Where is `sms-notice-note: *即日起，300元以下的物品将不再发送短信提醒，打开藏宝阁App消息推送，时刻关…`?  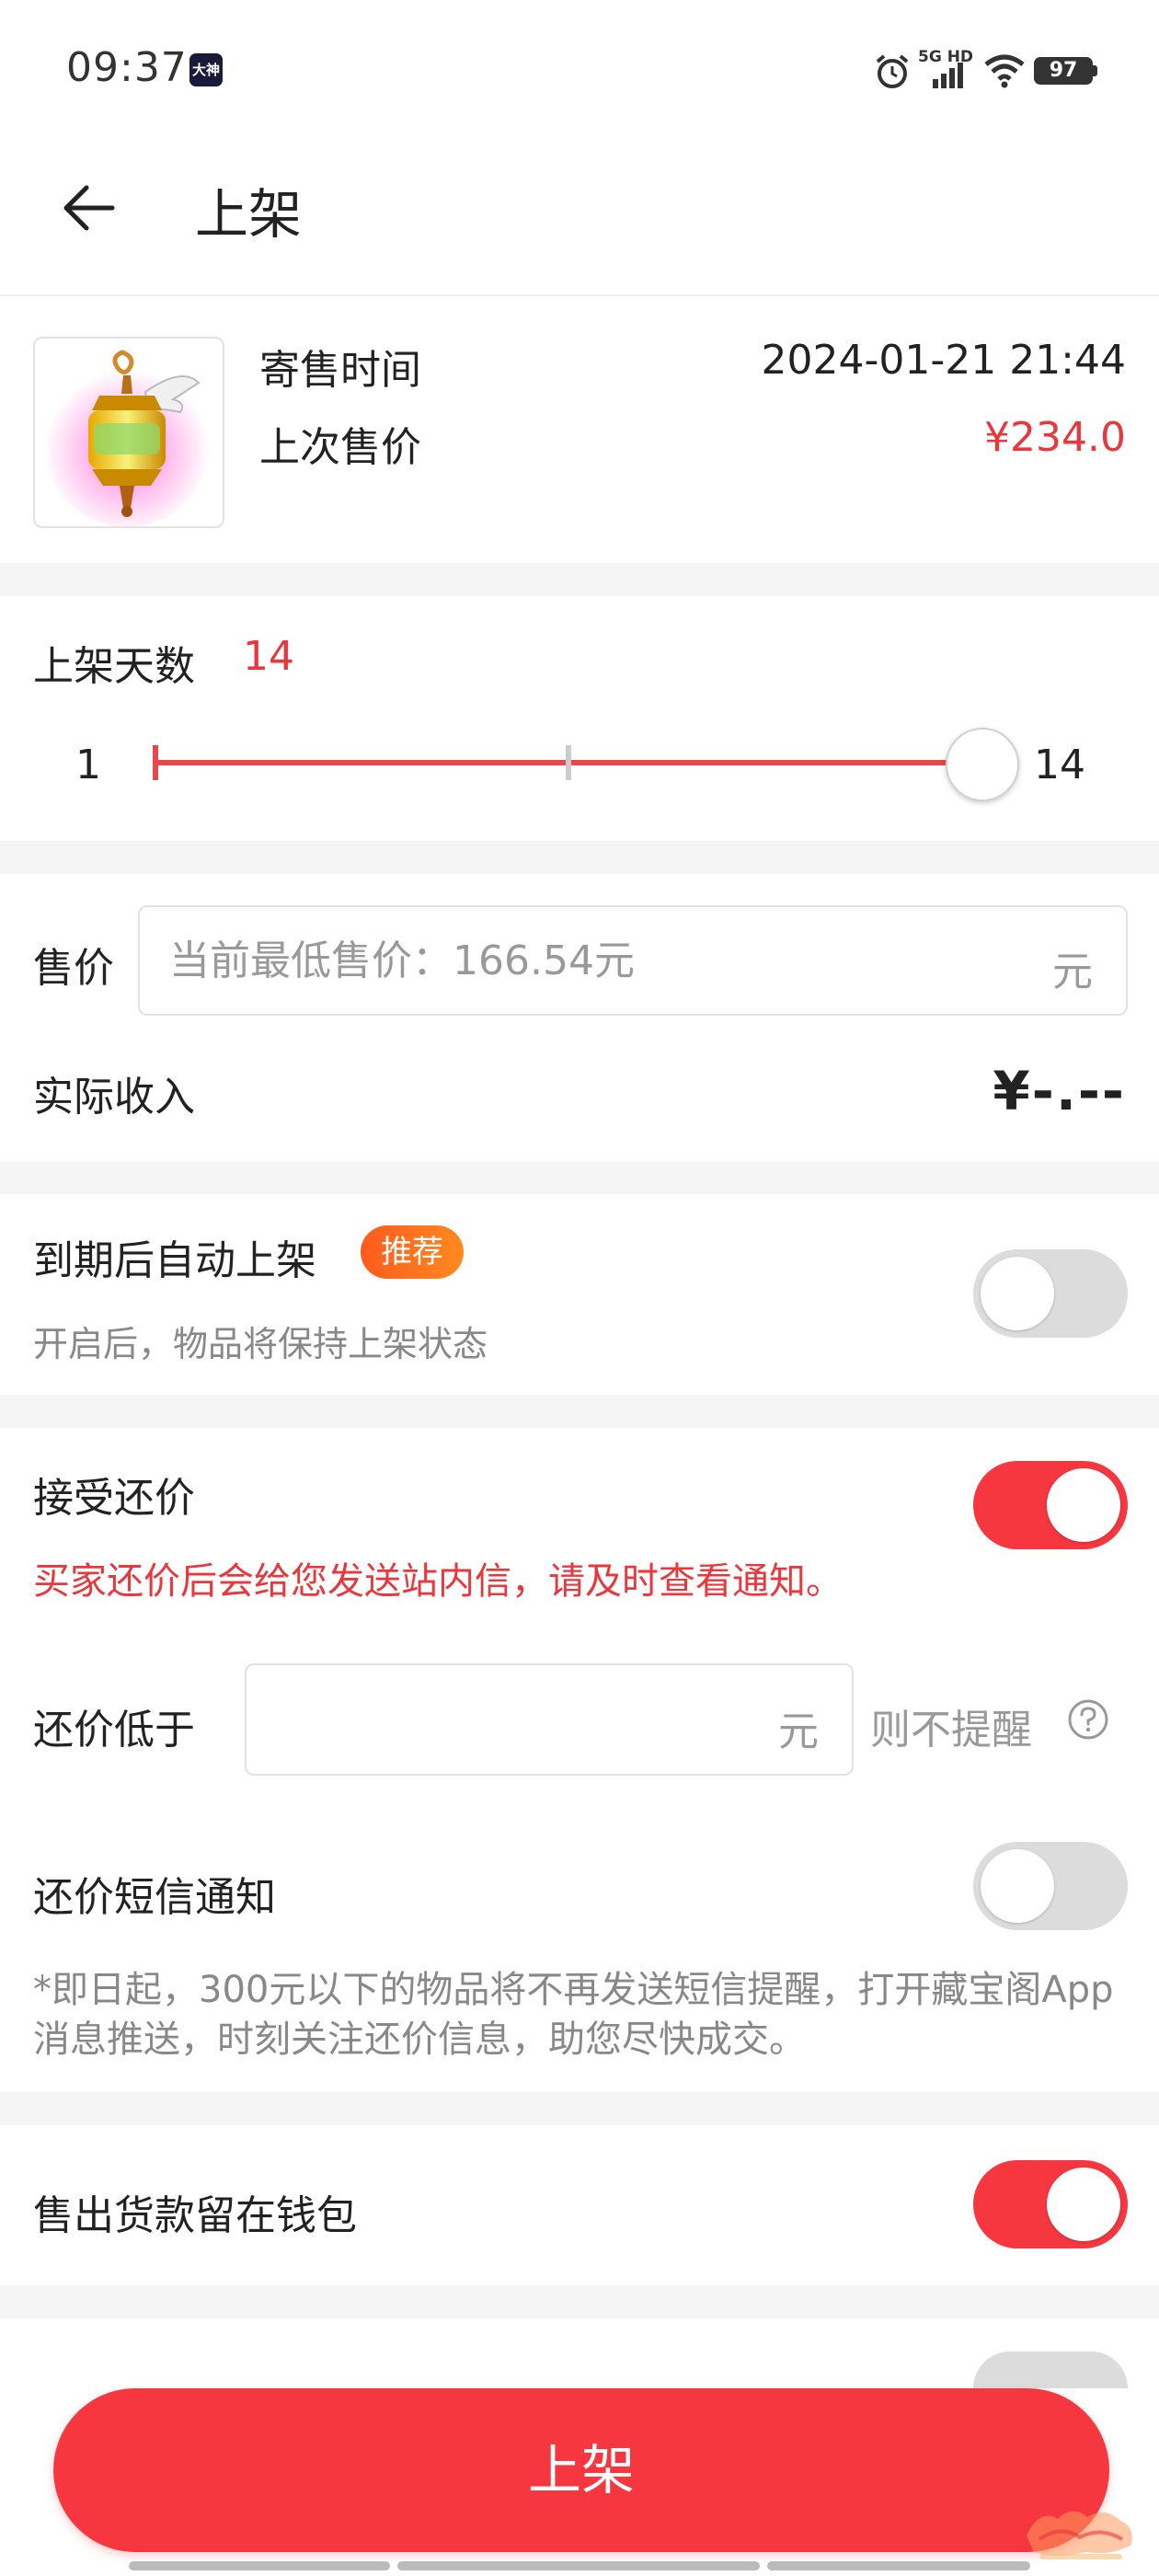
sms-notice-note: *即日起，300元以下的物品将不再发送短信提醒，打开藏宝阁App消息推送，时刻关… is located at coordinates (573, 2015).